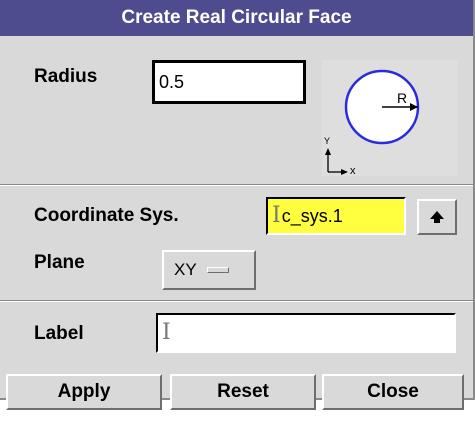  I want to click on arrow-up-icon, so click(437, 217).